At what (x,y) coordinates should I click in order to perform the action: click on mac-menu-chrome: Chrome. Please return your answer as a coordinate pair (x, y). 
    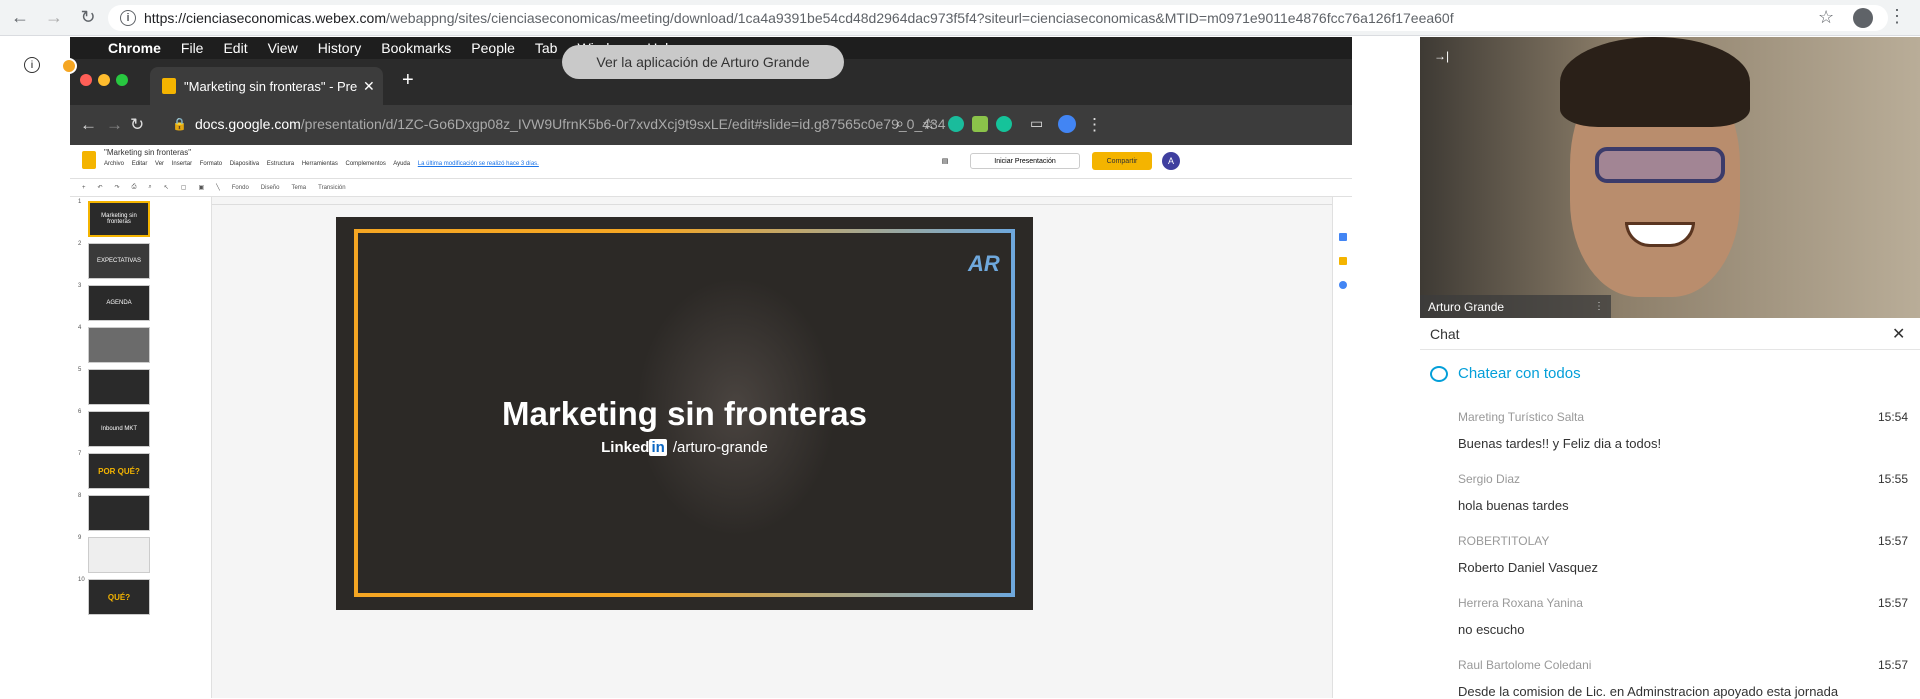
    Looking at the image, I should click on (134, 48).